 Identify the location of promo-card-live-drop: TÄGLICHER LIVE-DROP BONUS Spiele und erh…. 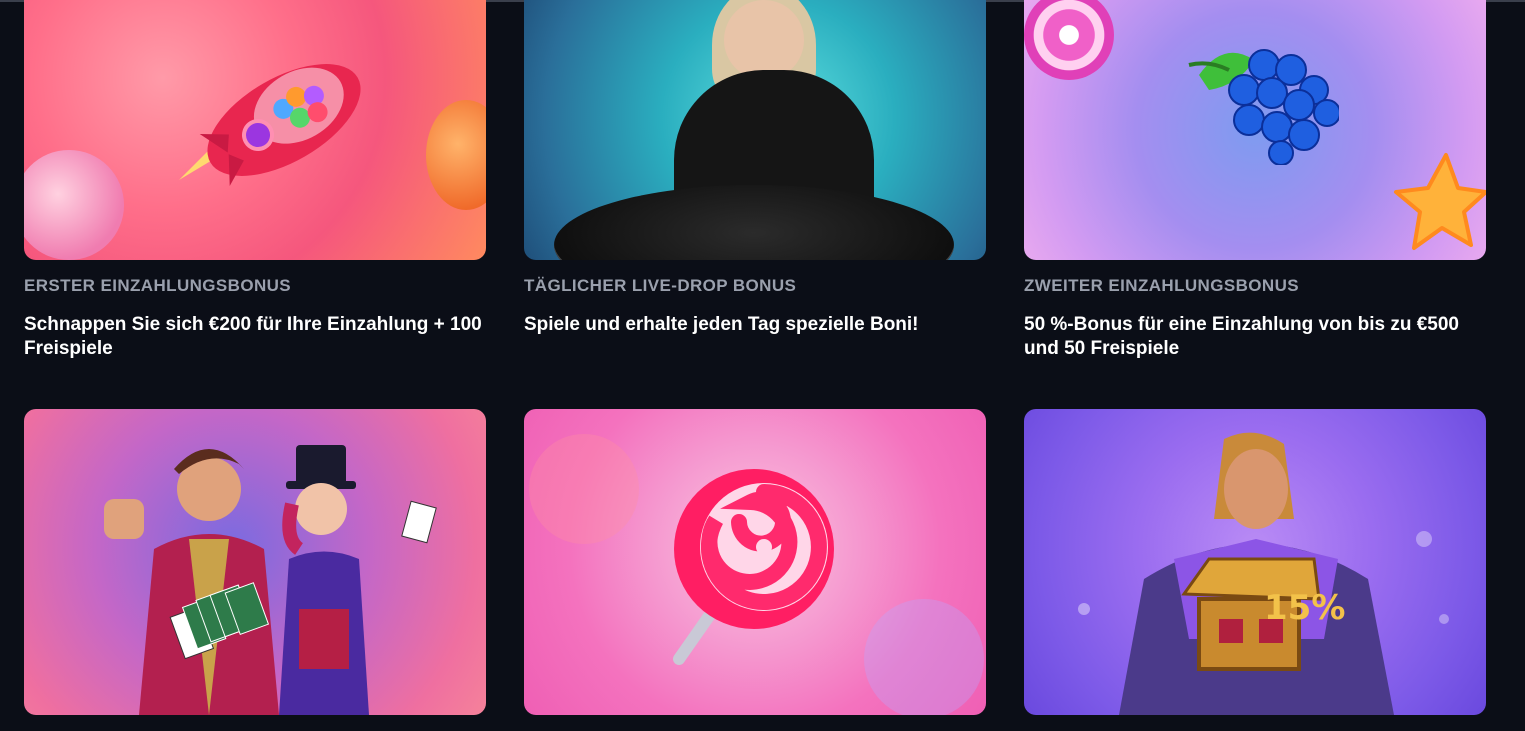
(755, 180).